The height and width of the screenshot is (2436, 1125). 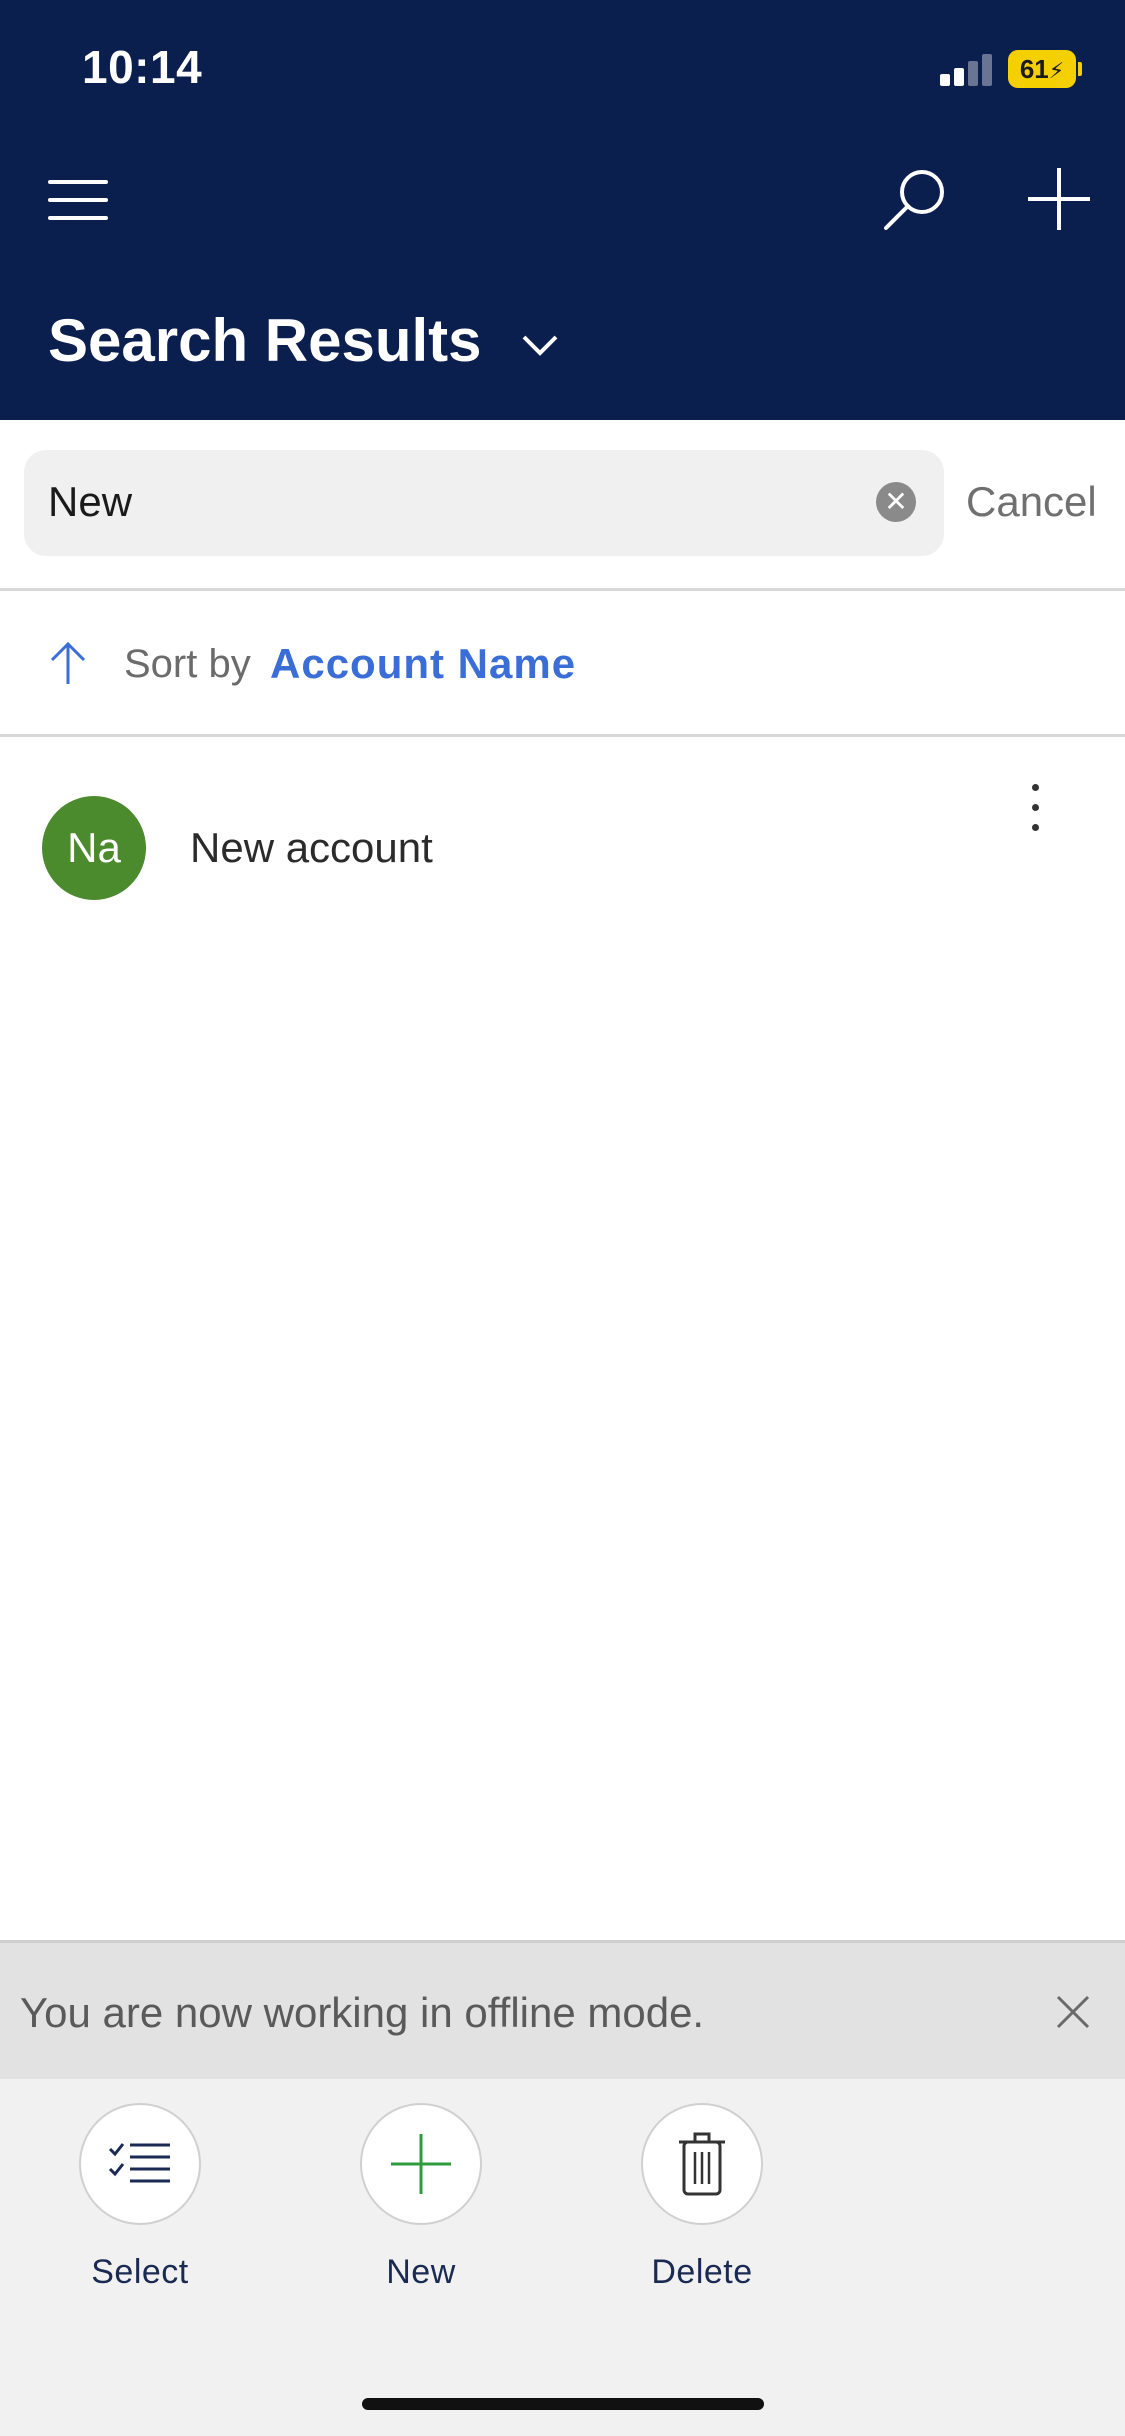 What do you see at coordinates (563, 2404) in the screenshot?
I see `home-indicator` at bounding box center [563, 2404].